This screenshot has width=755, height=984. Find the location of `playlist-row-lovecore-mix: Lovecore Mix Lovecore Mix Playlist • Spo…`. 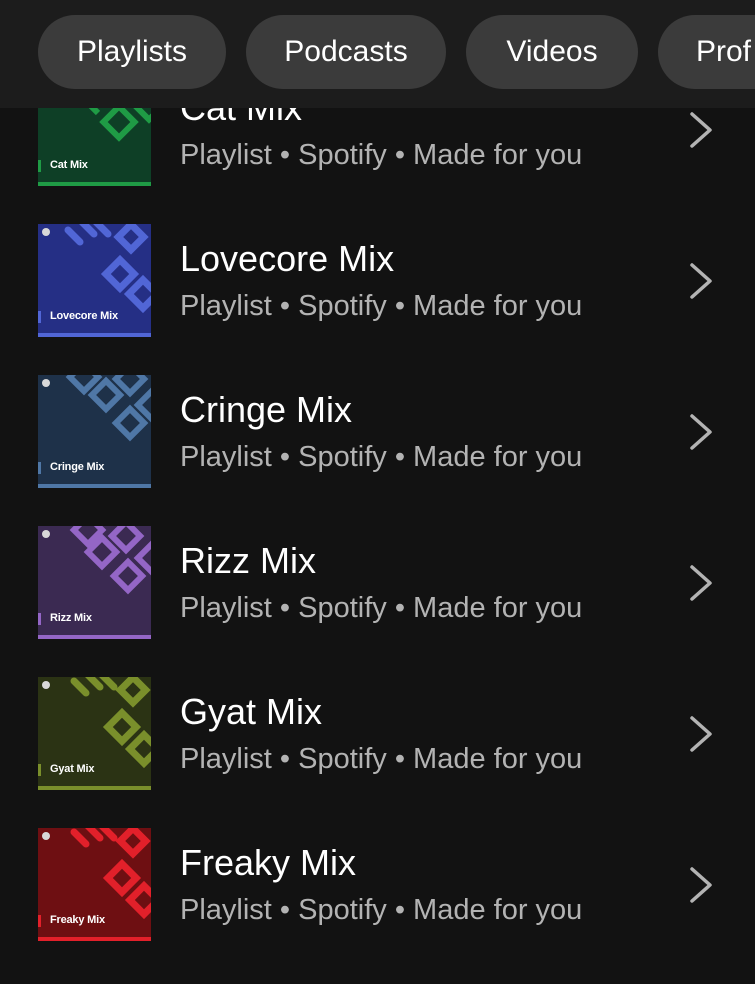

playlist-row-lovecore-mix: Lovecore Mix Lovecore Mix Playlist • Spo… is located at coordinates (377, 281).